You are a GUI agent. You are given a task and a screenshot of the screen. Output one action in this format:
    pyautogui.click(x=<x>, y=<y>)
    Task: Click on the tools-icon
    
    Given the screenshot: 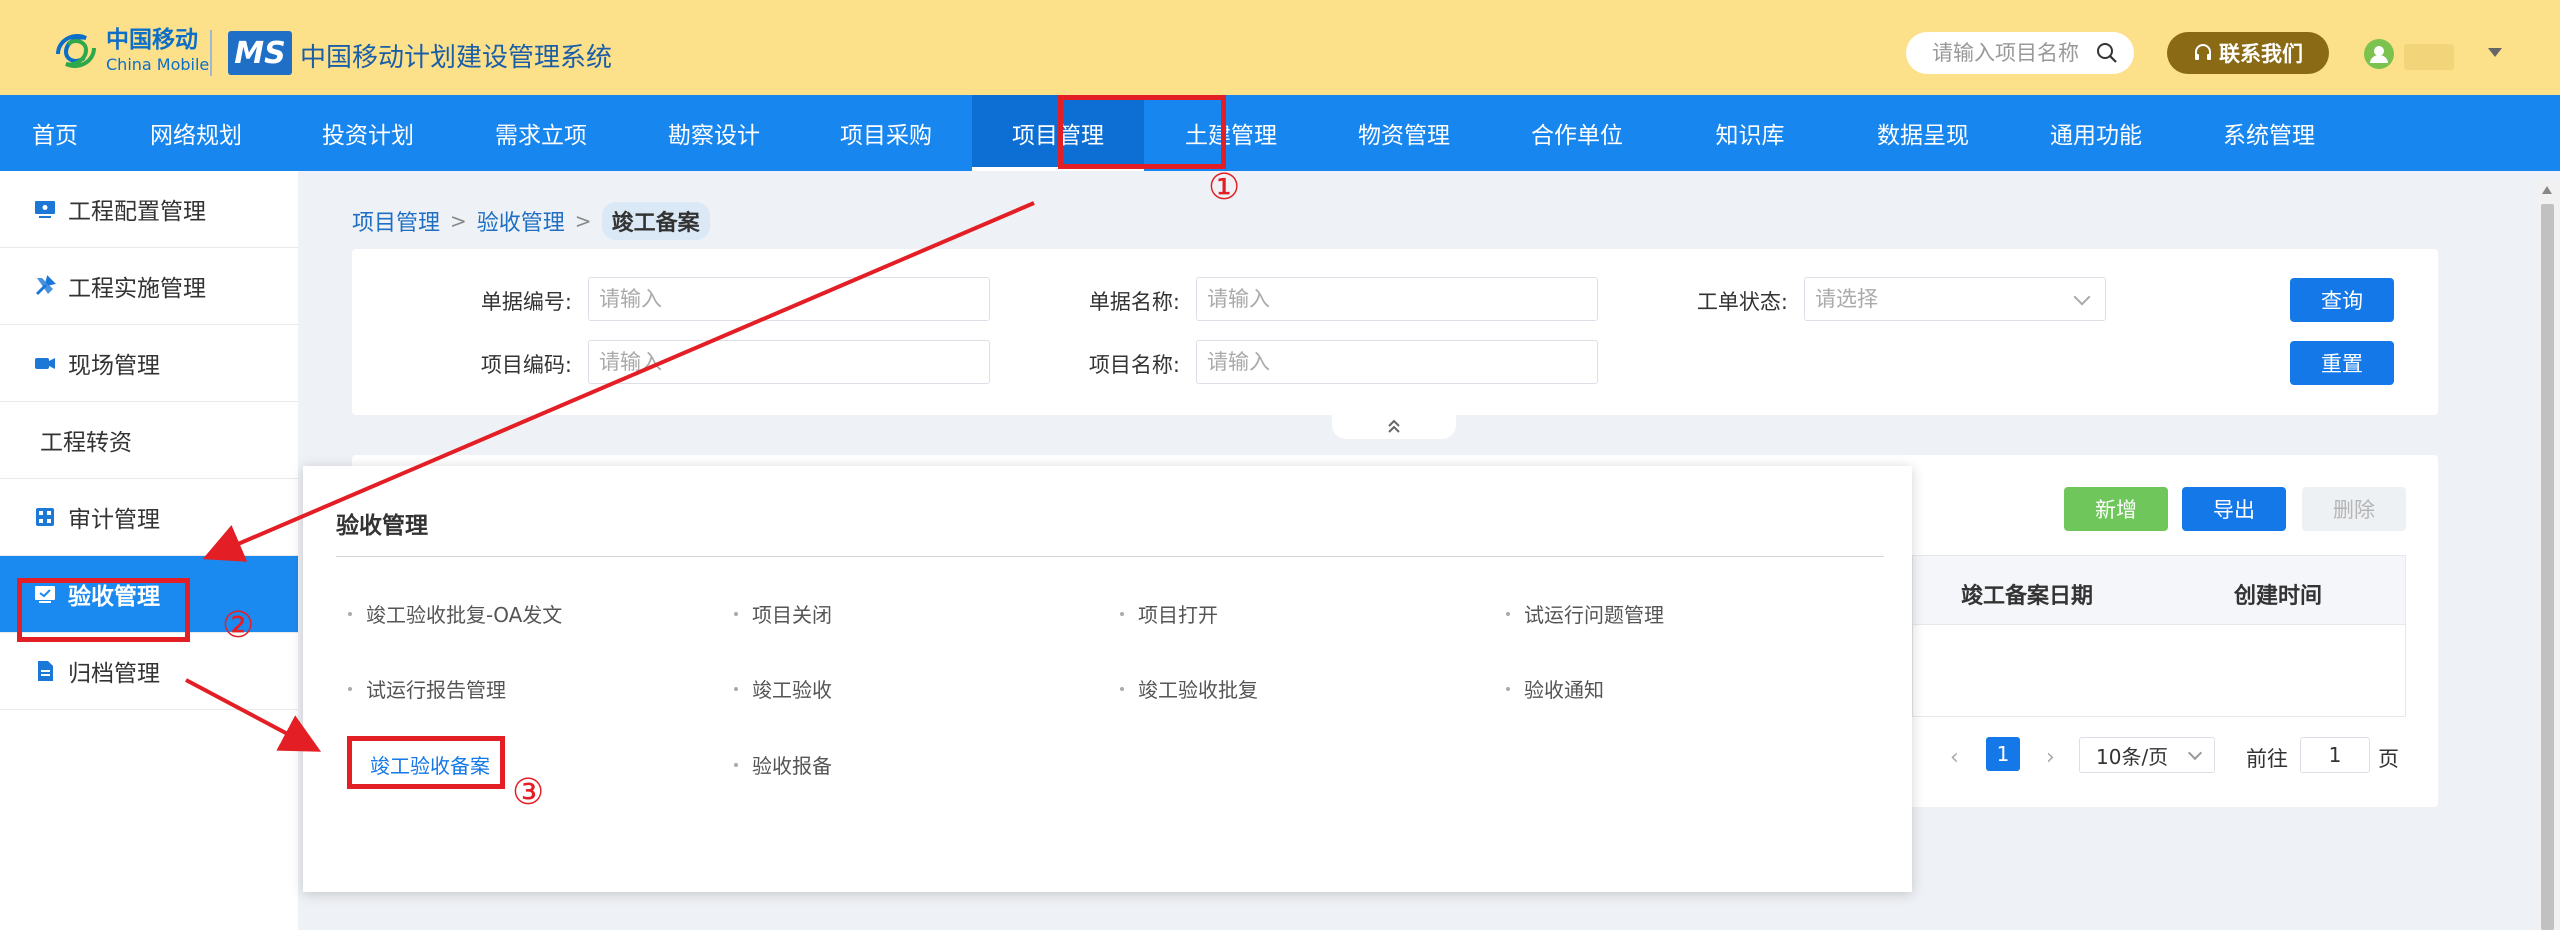 What is the action you would take?
    pyautogui.click(x=45, y=285)
    